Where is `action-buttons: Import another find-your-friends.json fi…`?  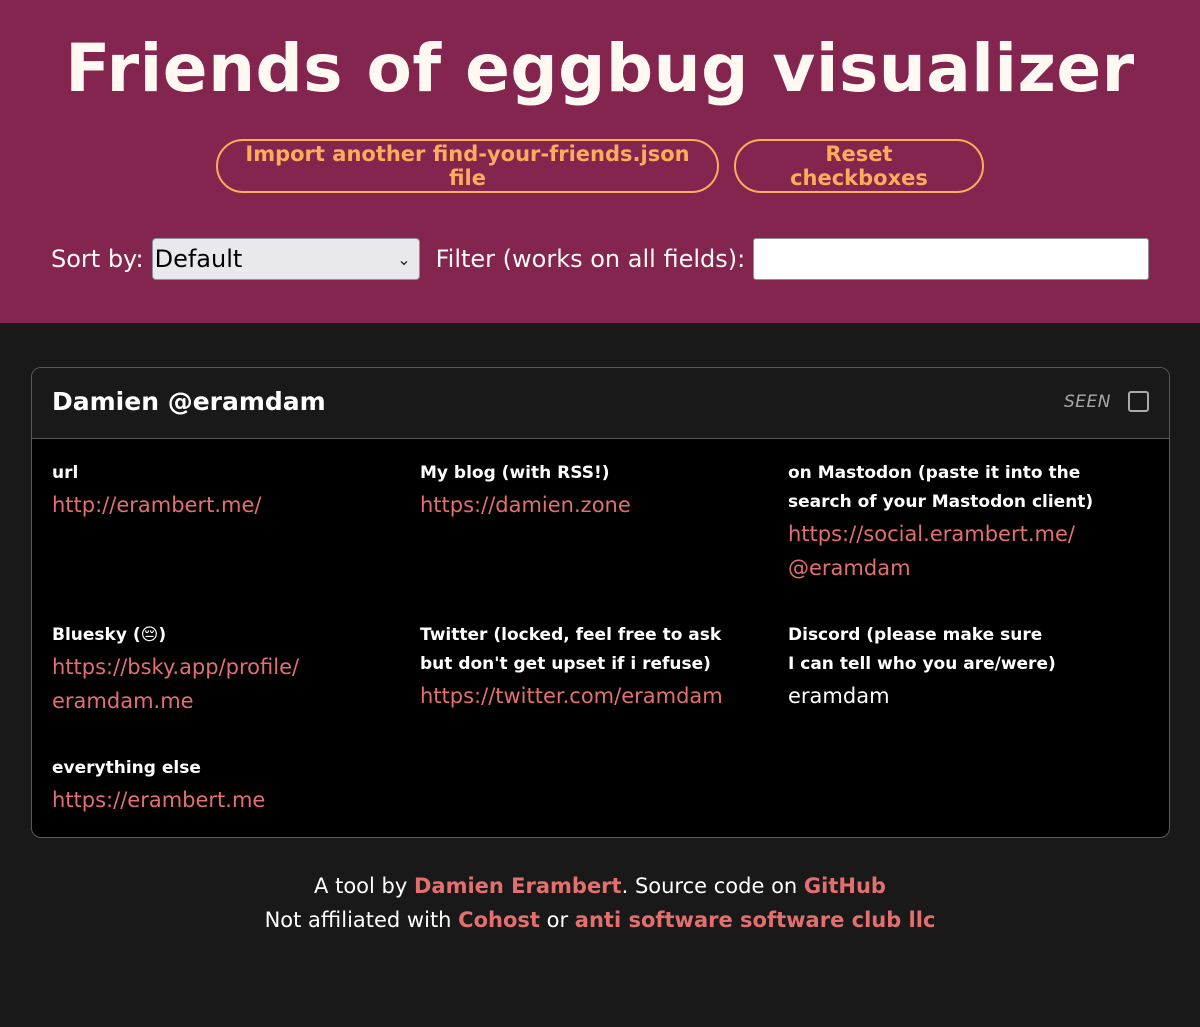
action-buttons: Import another find-your-friends.json fi… is located at coordinates (600, 166).